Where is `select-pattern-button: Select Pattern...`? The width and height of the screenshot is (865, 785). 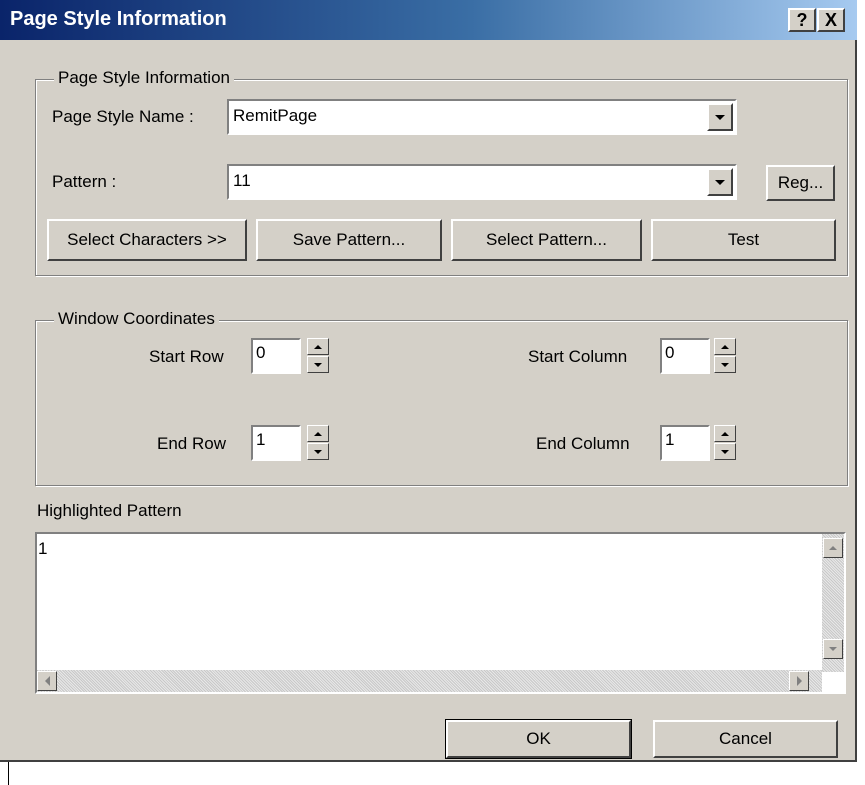
select-pattern-button: Select Pattern... is located at coordinates (546, 240).